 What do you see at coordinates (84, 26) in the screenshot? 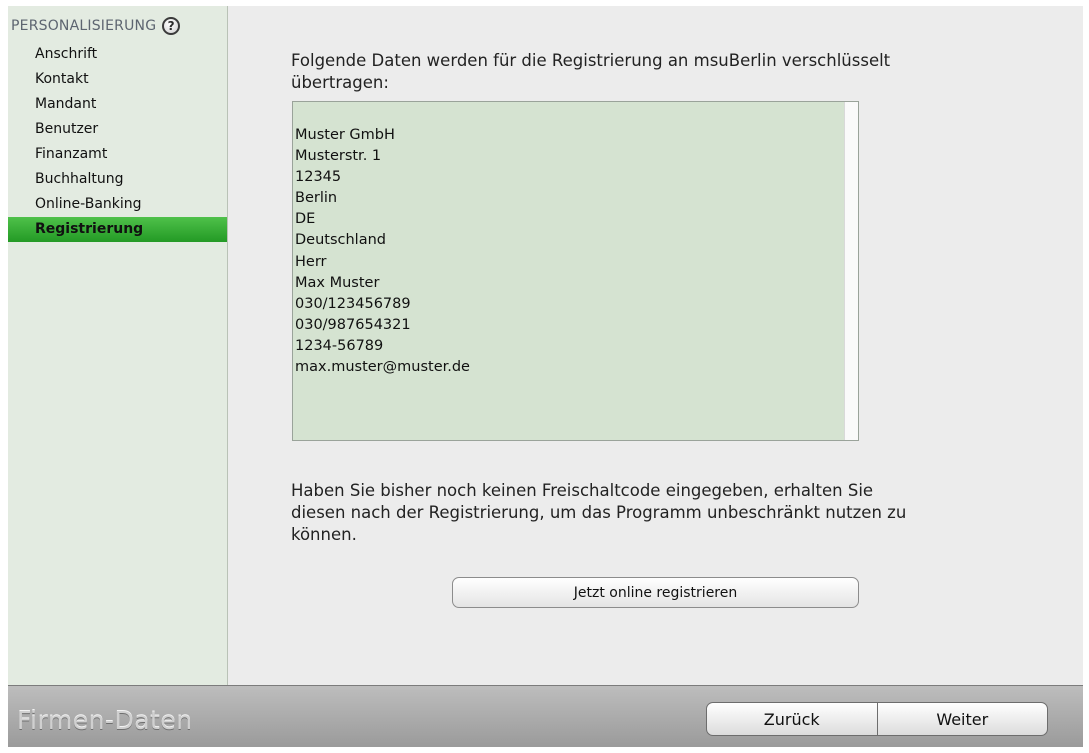
I see `sidebar-heading-label: PERSONALISIERUNG` at bounding box center [84, 26].